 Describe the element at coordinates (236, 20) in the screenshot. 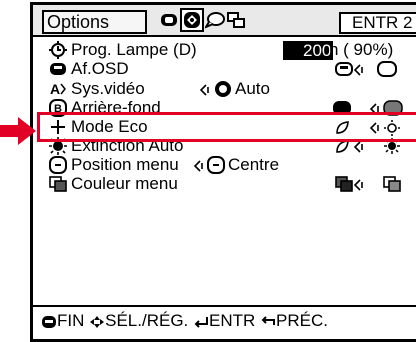

I see `network-icon` at that location.